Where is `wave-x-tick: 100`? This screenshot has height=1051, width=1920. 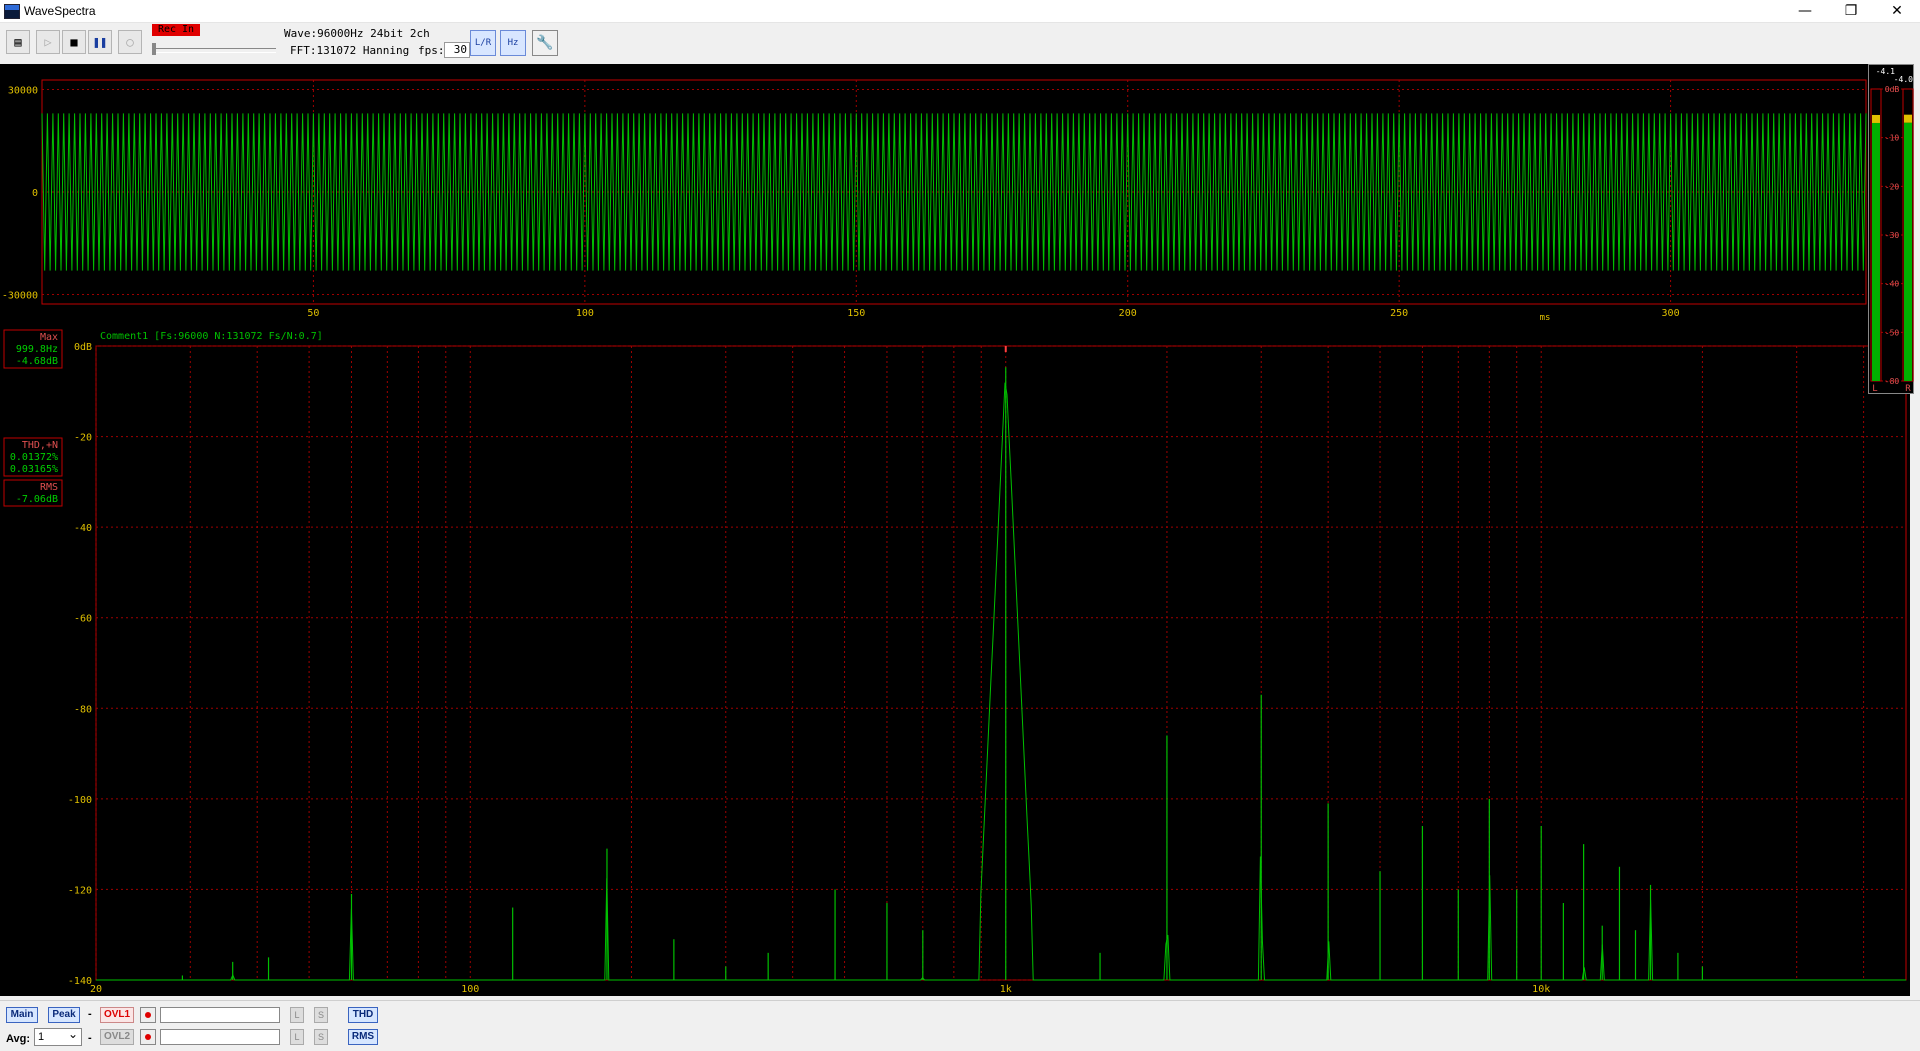 wave-x-tick: 100 is located at coordinates (585, 313).